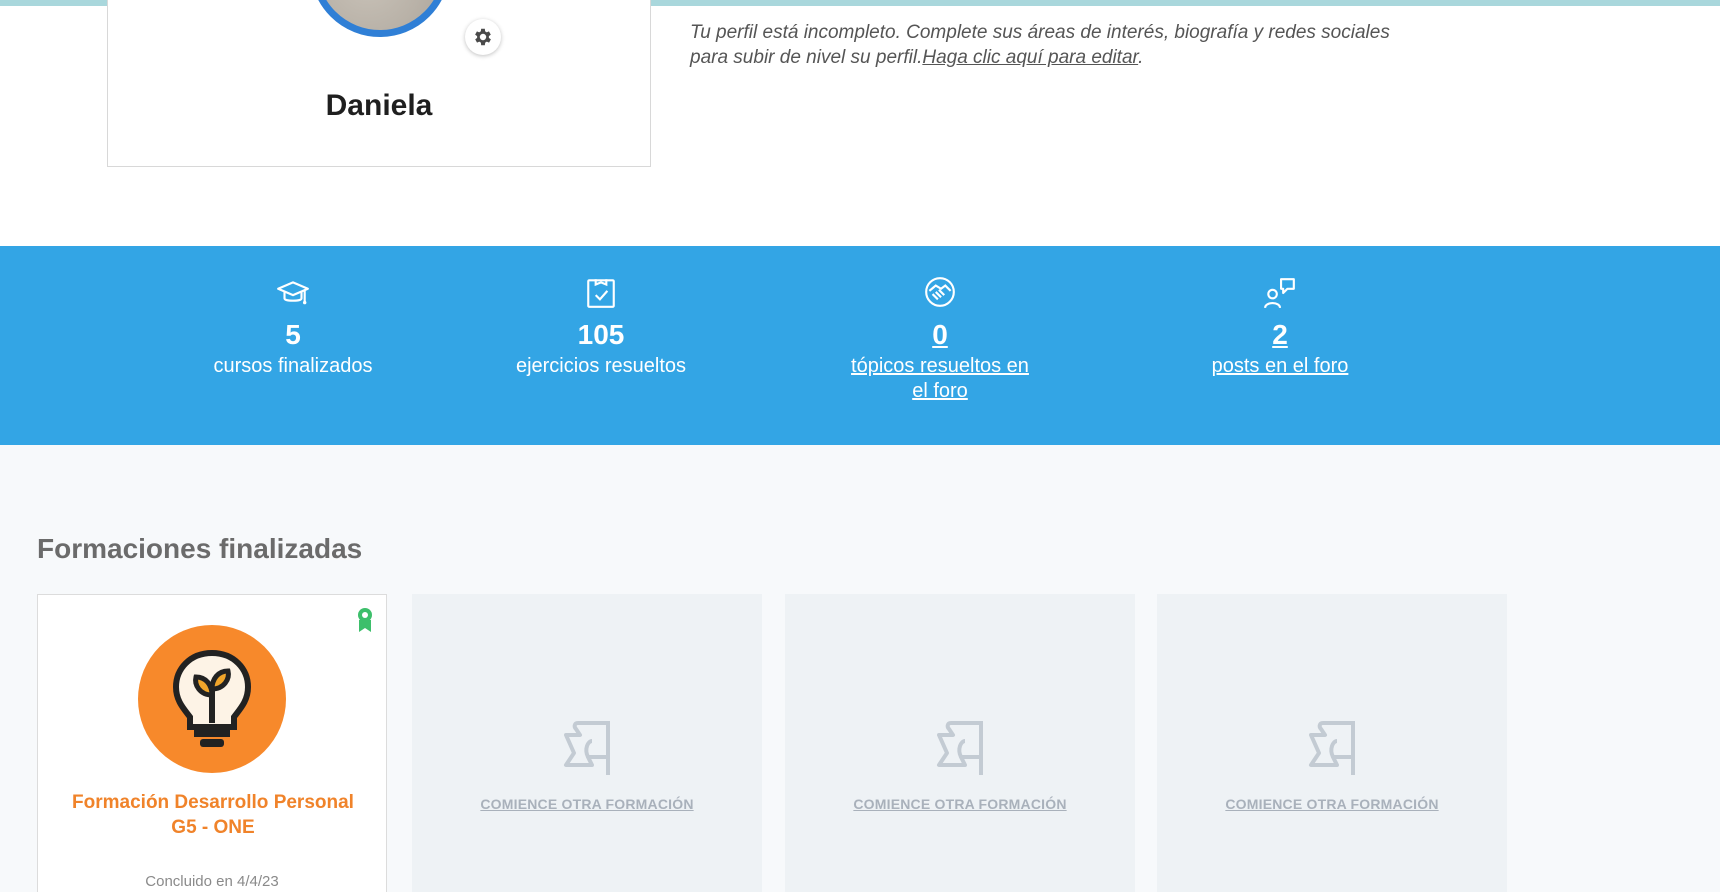 The height and width of the screenshot is (892, 1720). I want to click on stat-exercises-label: ejercicios resueltos, so click(601, 366).